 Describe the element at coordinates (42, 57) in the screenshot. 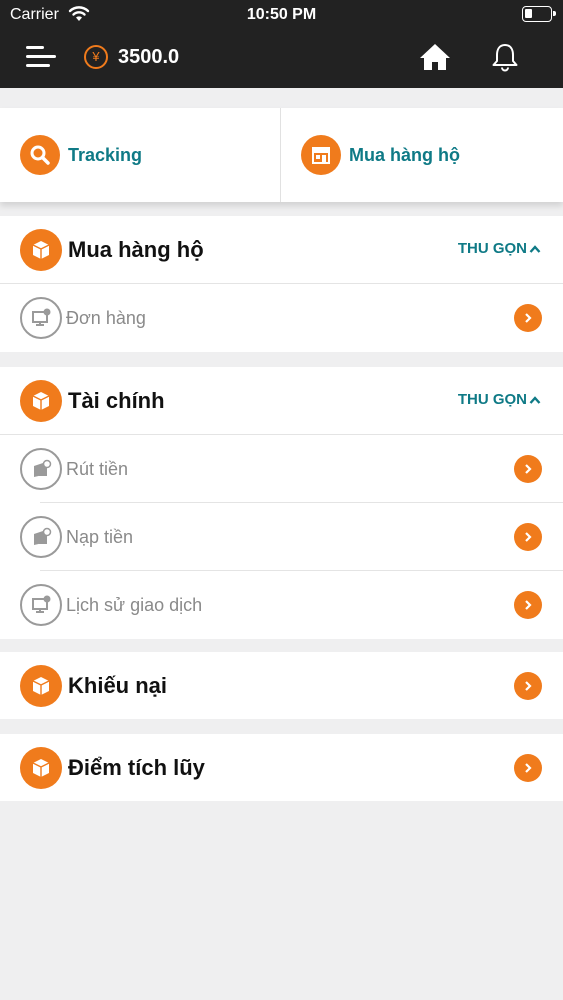

I see `menu-button` at that location.